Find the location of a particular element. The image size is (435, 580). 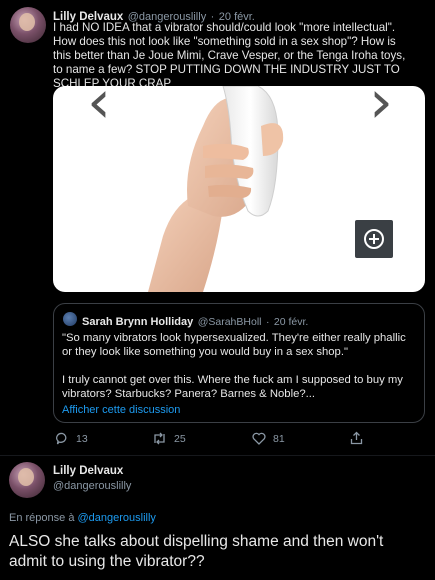

share-button is located at coordinates (356, 438).